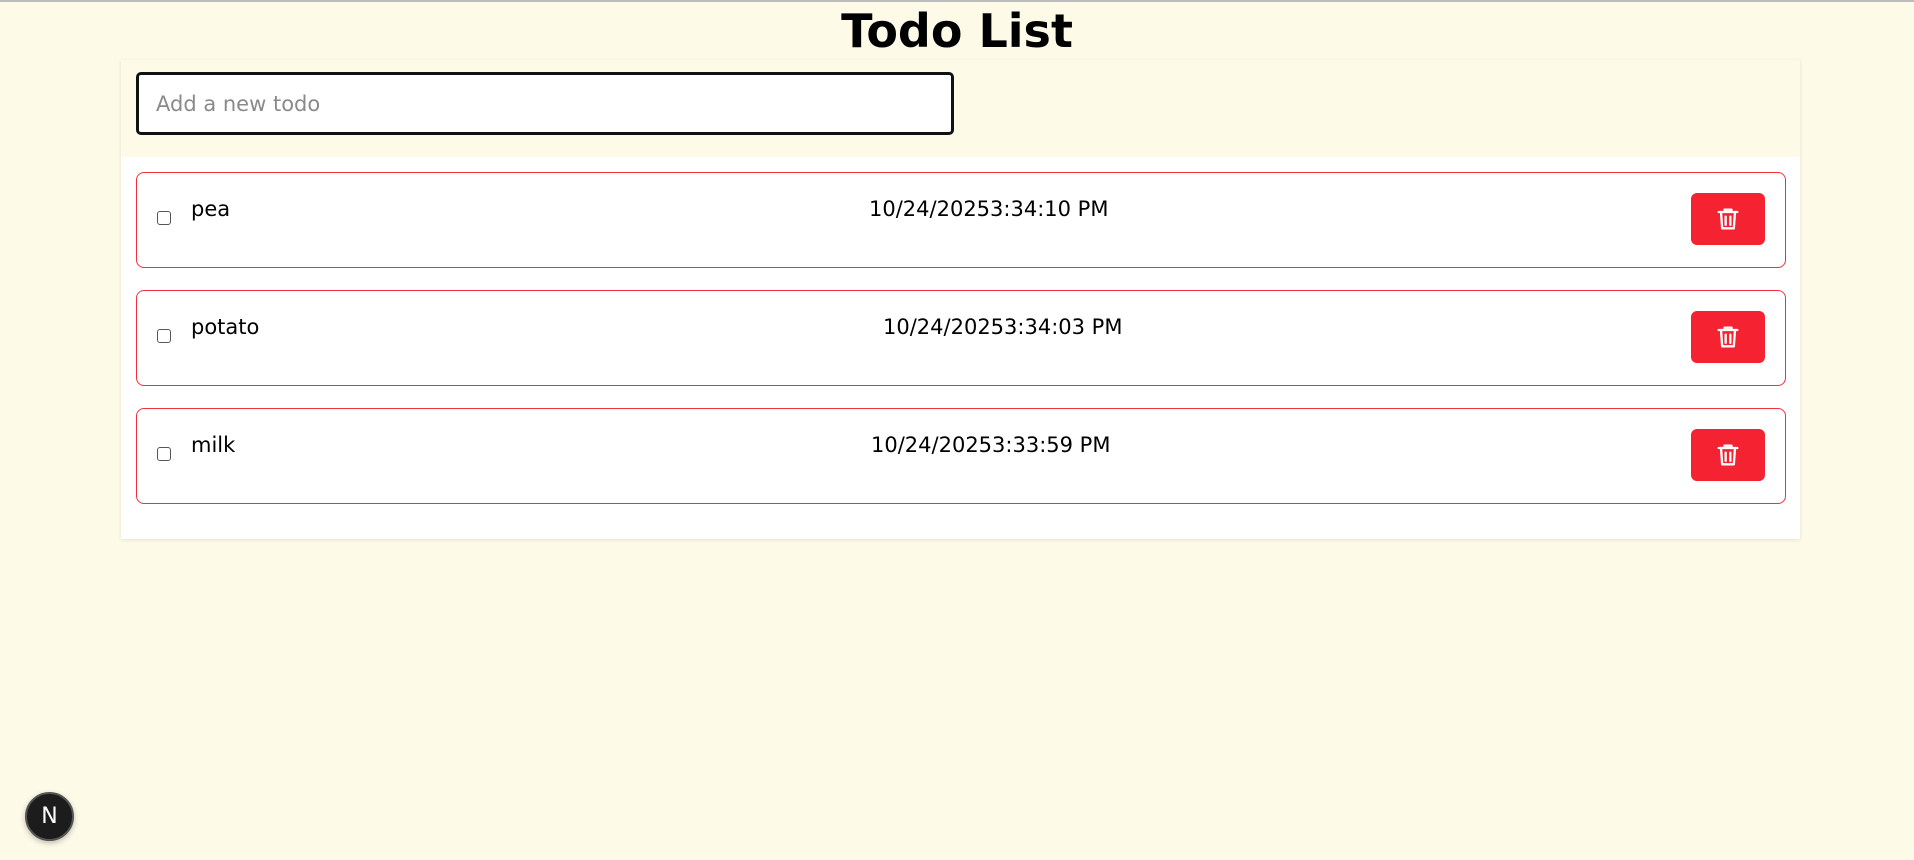  What do you see at coordinates (960, 108) in the screenshot?
I see `input-strip` at bounding box center [960, 108].